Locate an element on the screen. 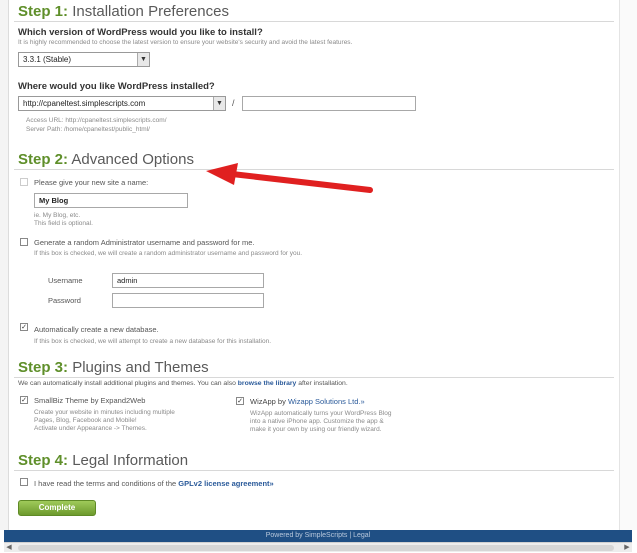 Image resolution: width=637 pixels, height=553 pixels. red-arrow-annotation is located at coordinates (289, 178).